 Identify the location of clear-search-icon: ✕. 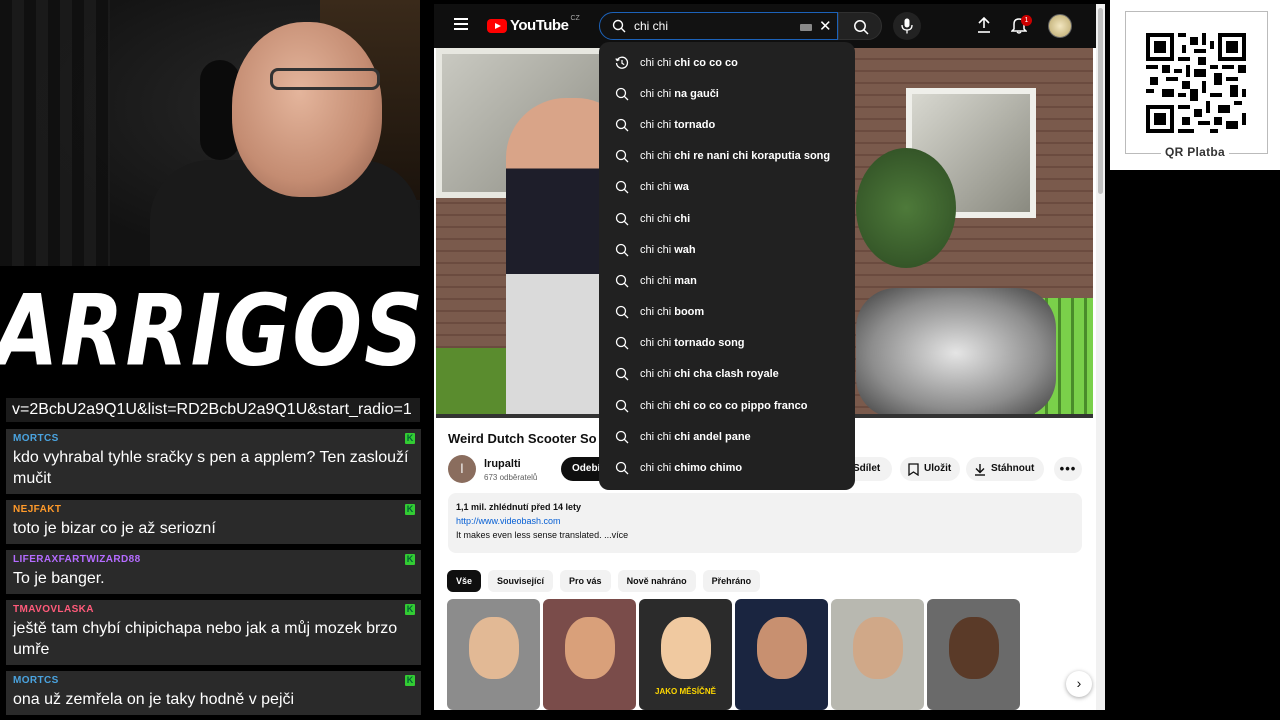
(825, 26).